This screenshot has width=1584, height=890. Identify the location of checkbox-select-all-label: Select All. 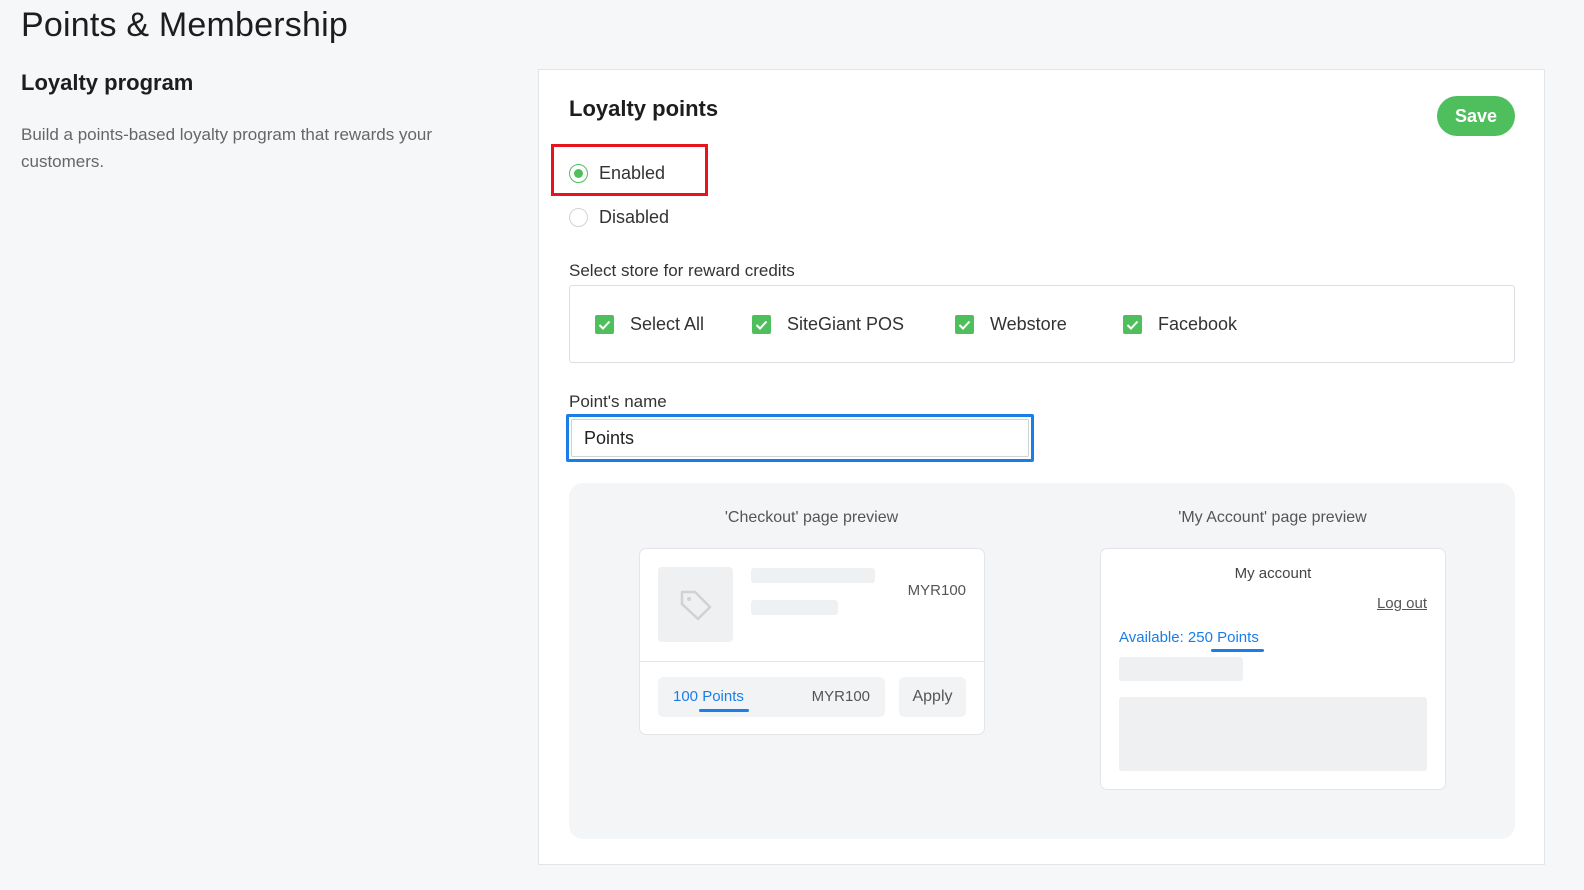
(667, 324).